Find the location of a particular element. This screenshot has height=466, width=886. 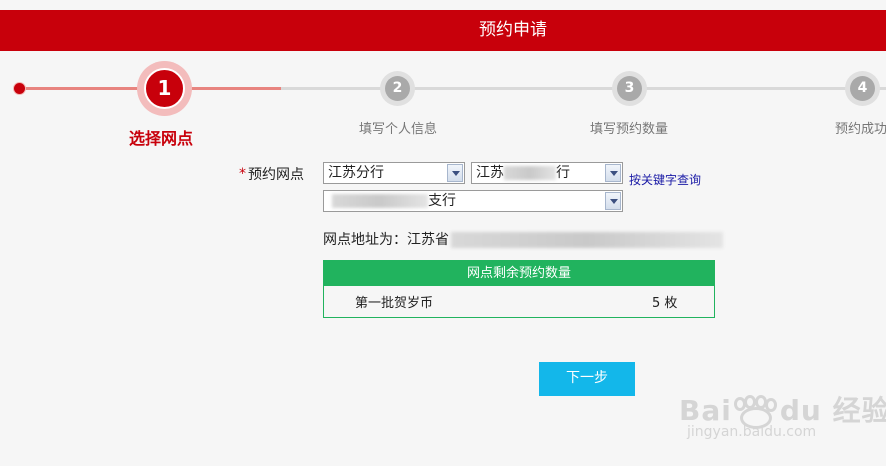

branch-label: 预约网点 is located at coordinates (276, 175).